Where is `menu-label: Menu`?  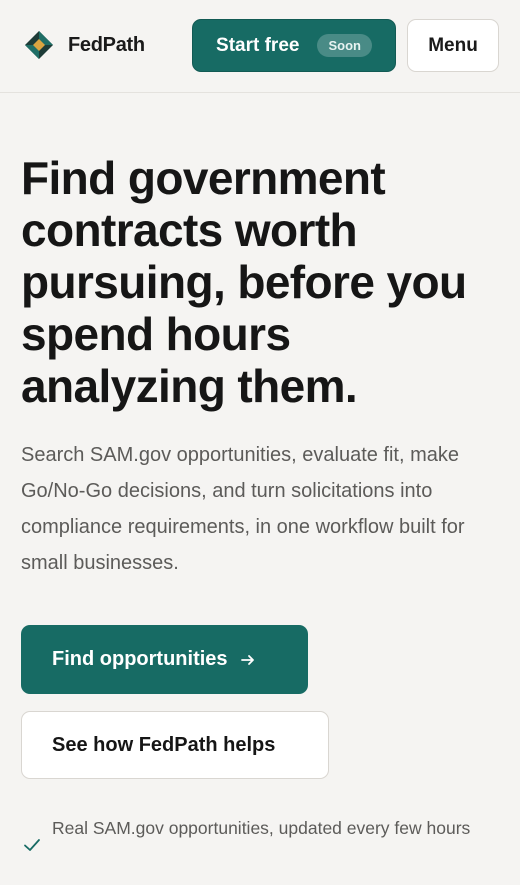 menu-label: Menu is located at coordinates (453, 45).